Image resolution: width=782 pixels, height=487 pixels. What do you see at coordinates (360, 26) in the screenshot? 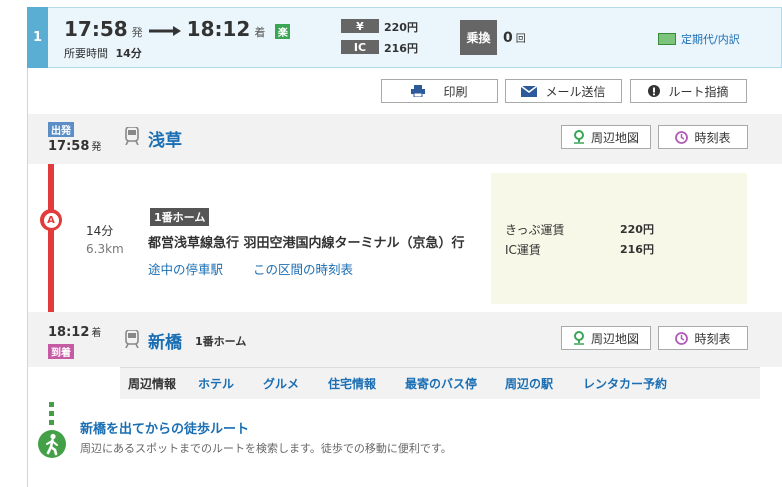
I see `yen-label: ¥` at bounding box center [360, 26].